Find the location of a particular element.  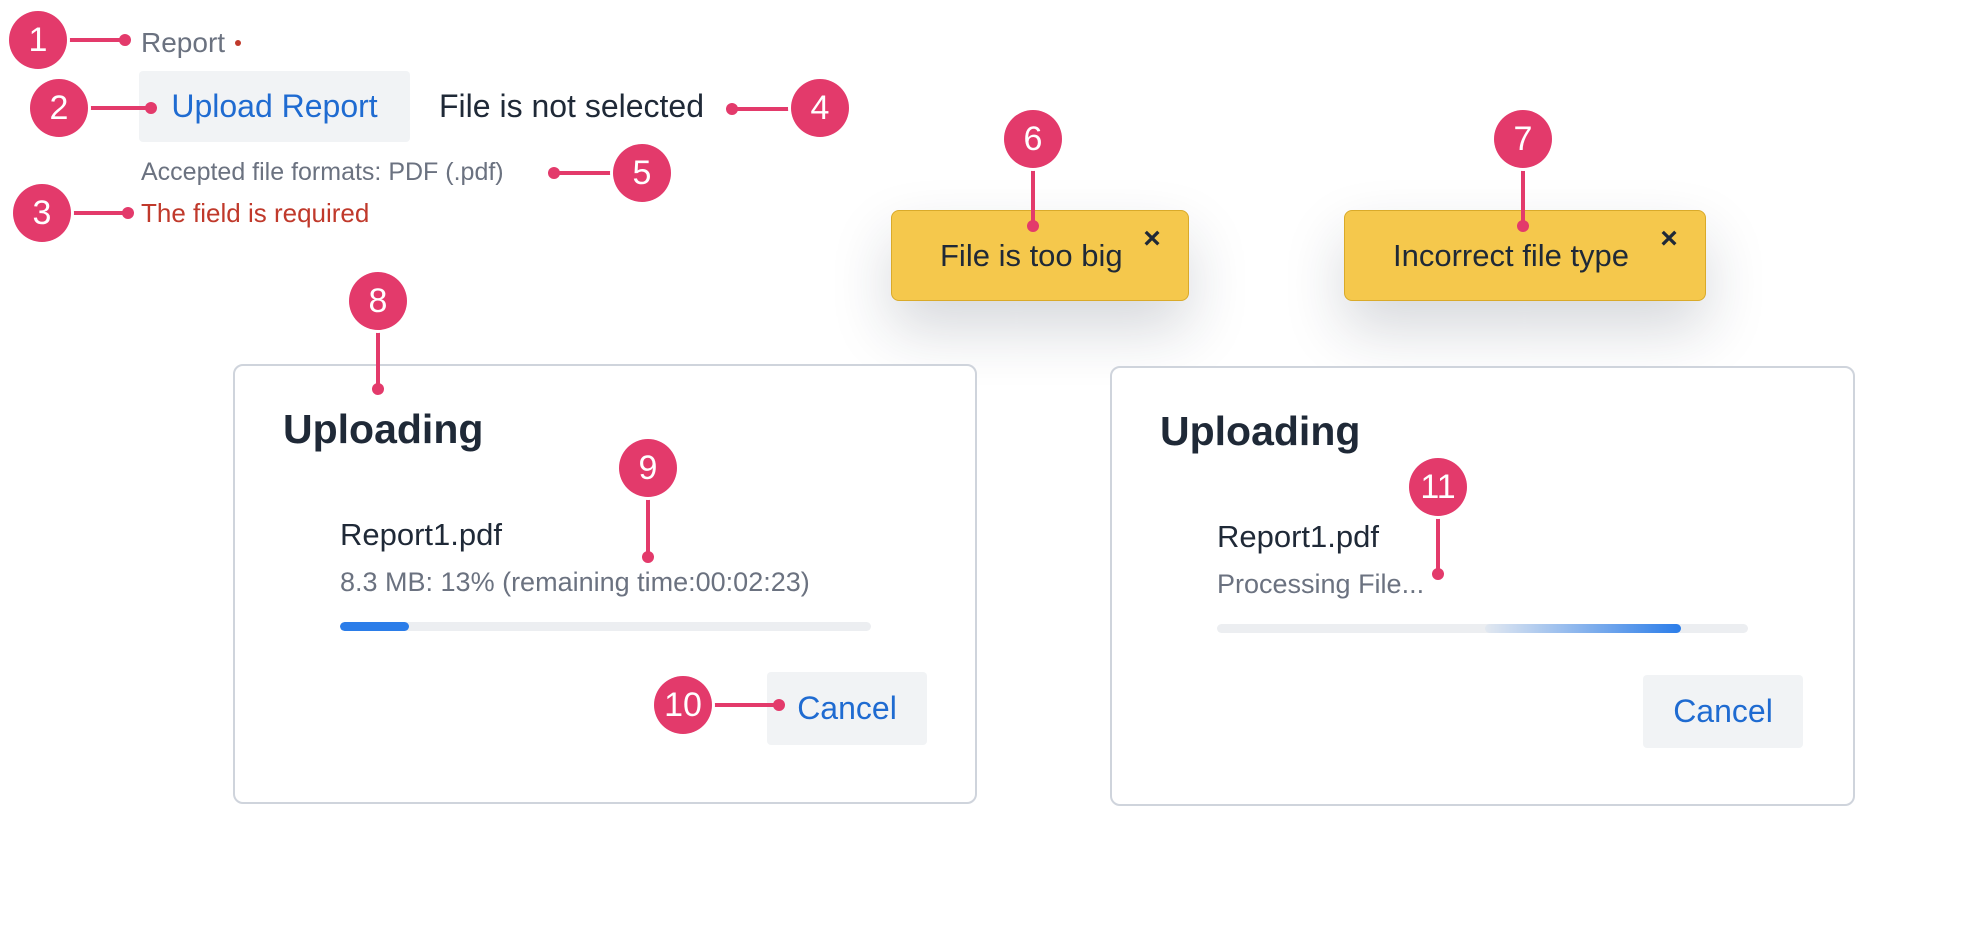

annotation-marker-7: 7 is located at coordinates (1523, 139).